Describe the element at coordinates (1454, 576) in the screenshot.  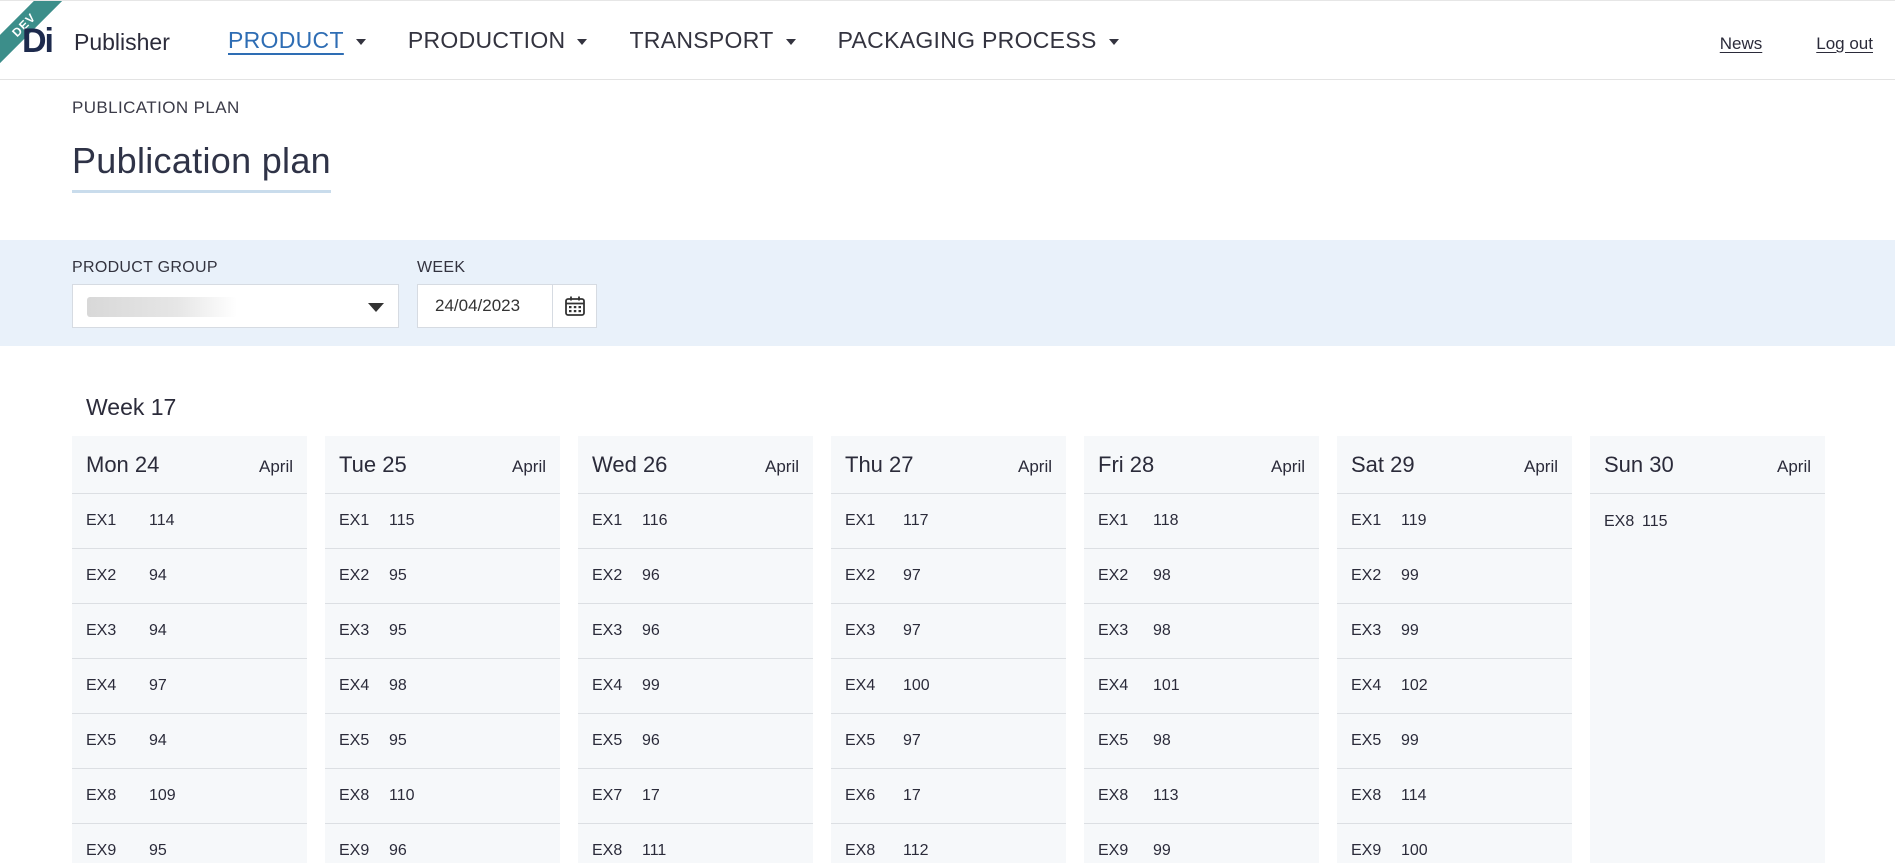
I see `edition-row: EX2 99` at that location.